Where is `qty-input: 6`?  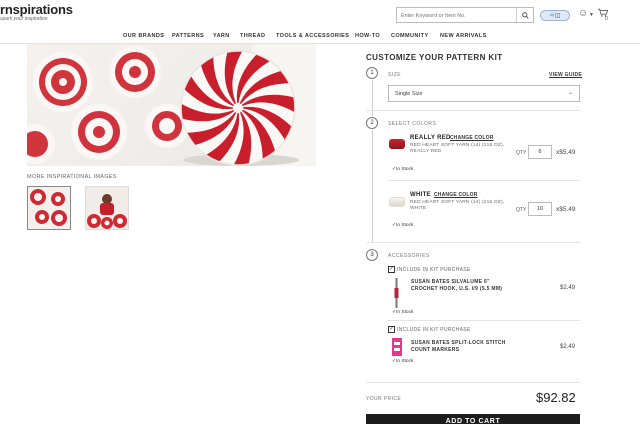 qty-input: 6 is located at coordinates (540, 152).